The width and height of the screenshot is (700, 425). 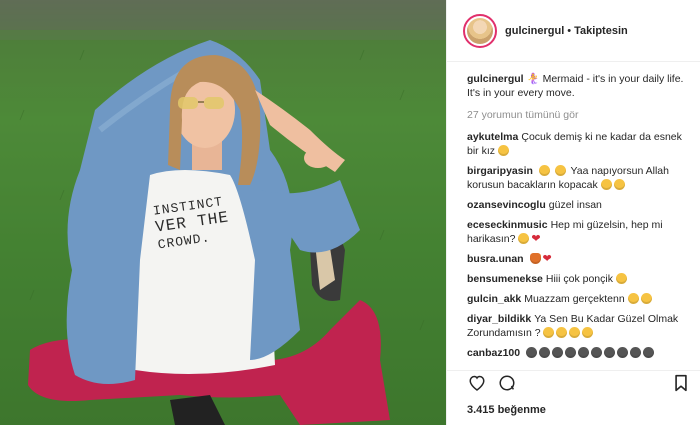 What do you see at coordinates (495, 259) in the screenshot?
I see `comment-username: busra.unan` at bounding box center [495, 259].